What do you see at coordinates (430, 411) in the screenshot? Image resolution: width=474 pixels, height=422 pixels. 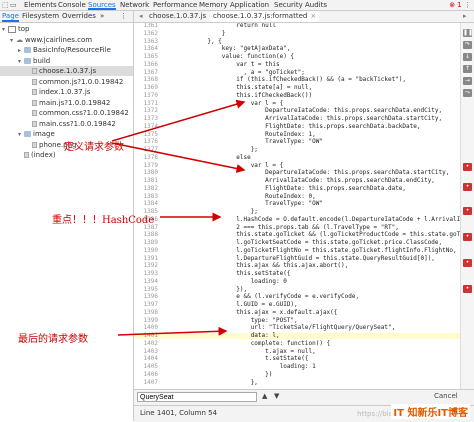 I see `watermark-logo: IT 知新乐IT博客` at bounding box center [430, 411].